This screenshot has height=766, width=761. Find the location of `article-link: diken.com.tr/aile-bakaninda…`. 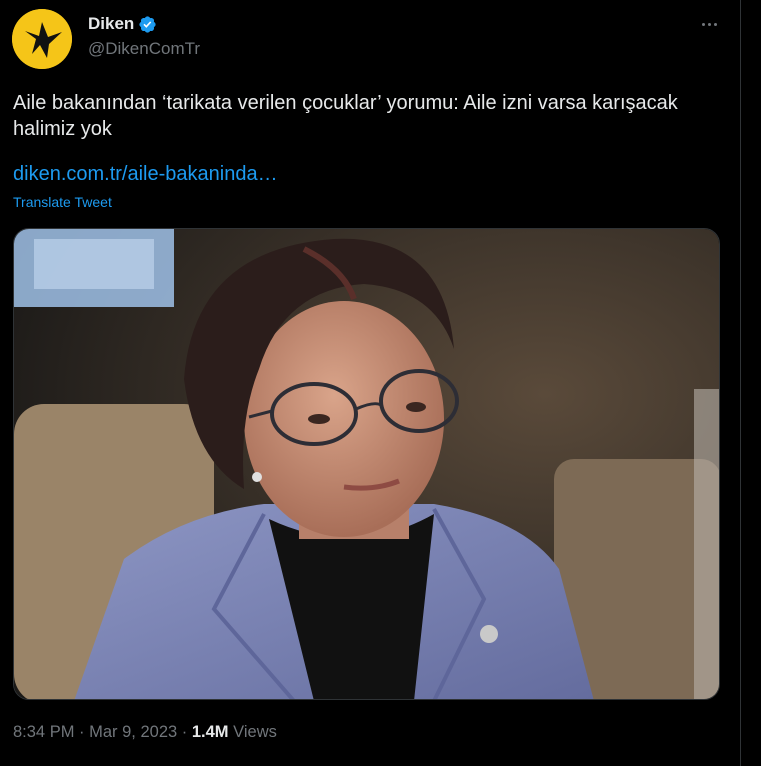

article-link: diken.com.tr/aile-bakaninda… is located at coordinates (145, 174).